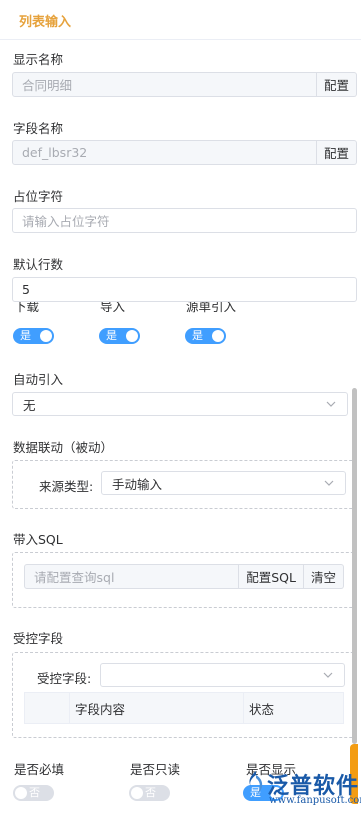  What do you see at coordinates (205, 336) in the screenshot?
I see `source-import-switch: 是` at bounding box center [205, 336].